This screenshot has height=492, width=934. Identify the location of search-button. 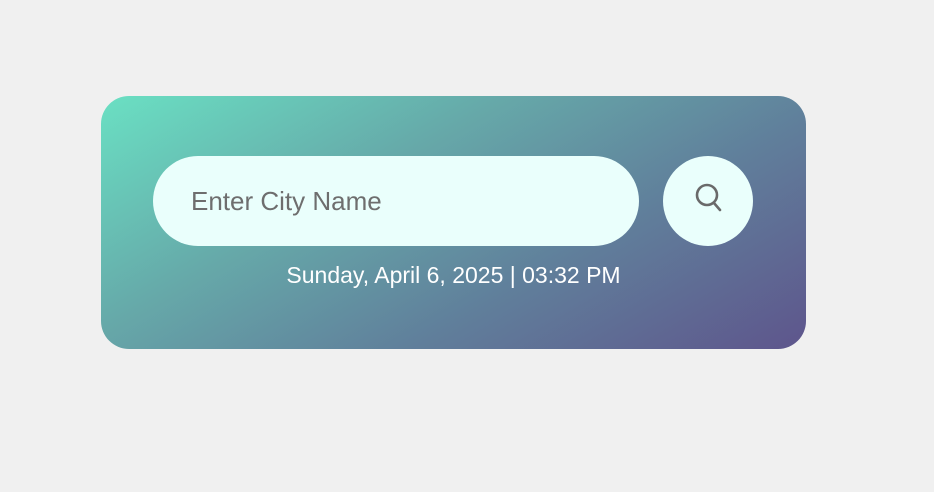
(708, 201).